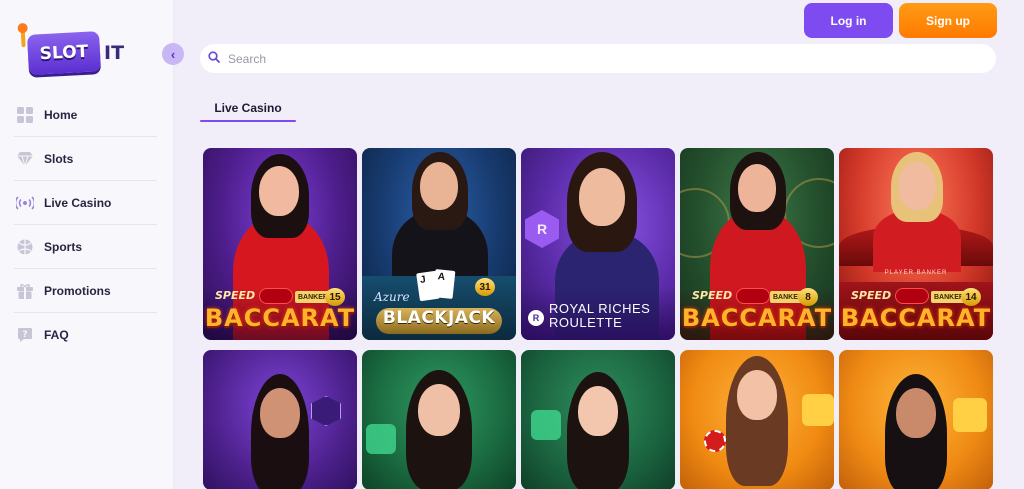  Describe the element at coordinates (439, 318) in the screenshot. I see `game-title: BLACKJACK` at that location.